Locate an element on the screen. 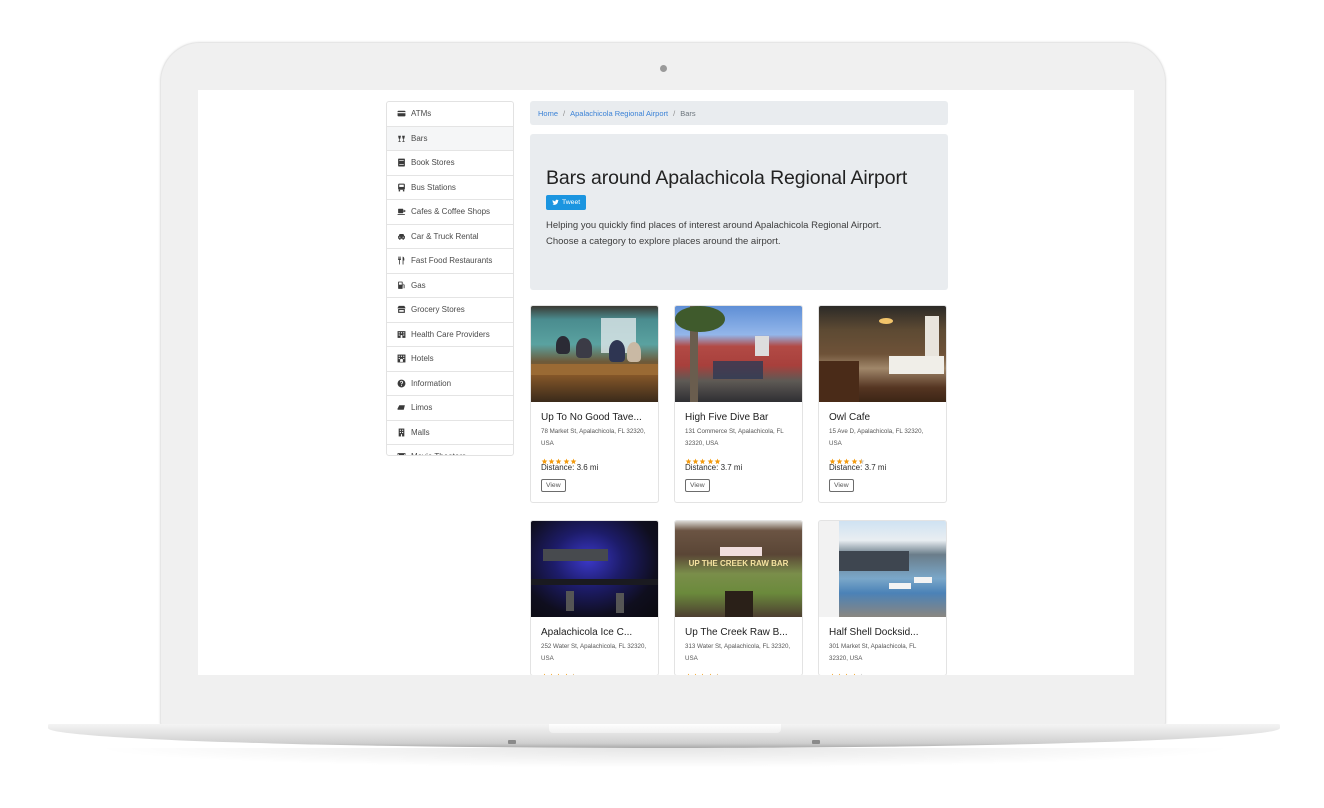  sidebar-item-label: Bus Stations is located at coordinates (433, 187).